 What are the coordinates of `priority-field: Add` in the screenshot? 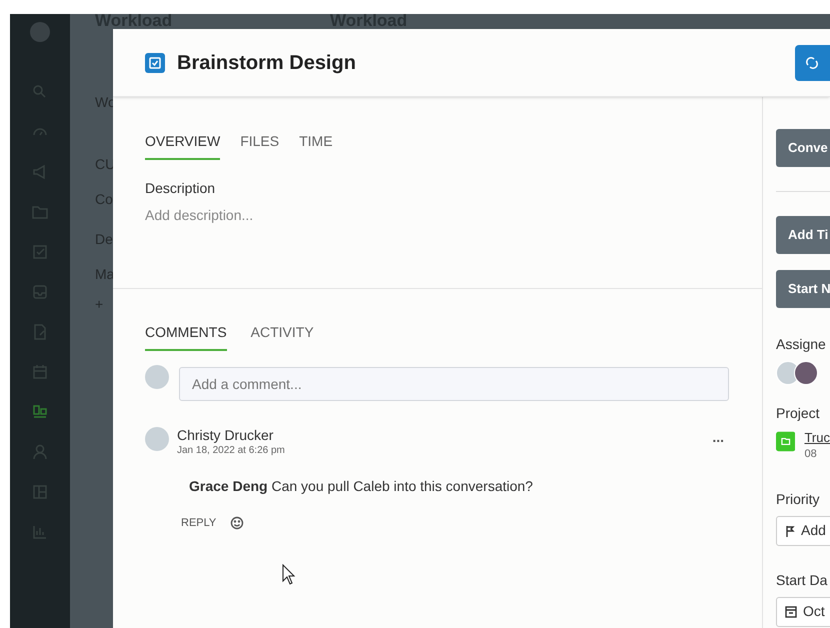 It's located at (803, 531).